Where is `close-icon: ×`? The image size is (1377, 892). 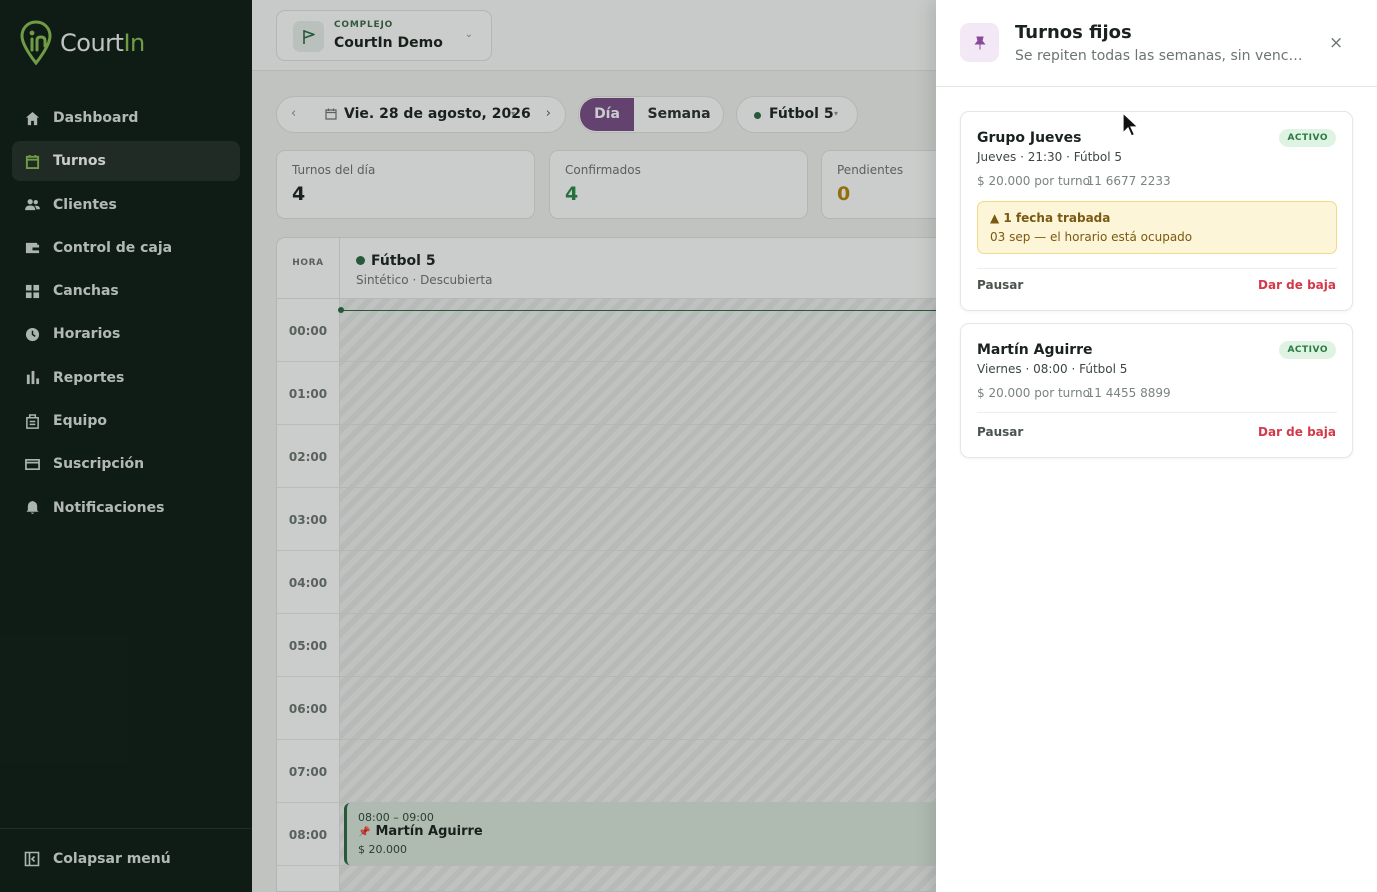
close-icon: × is located at coordinates (1336, 43).